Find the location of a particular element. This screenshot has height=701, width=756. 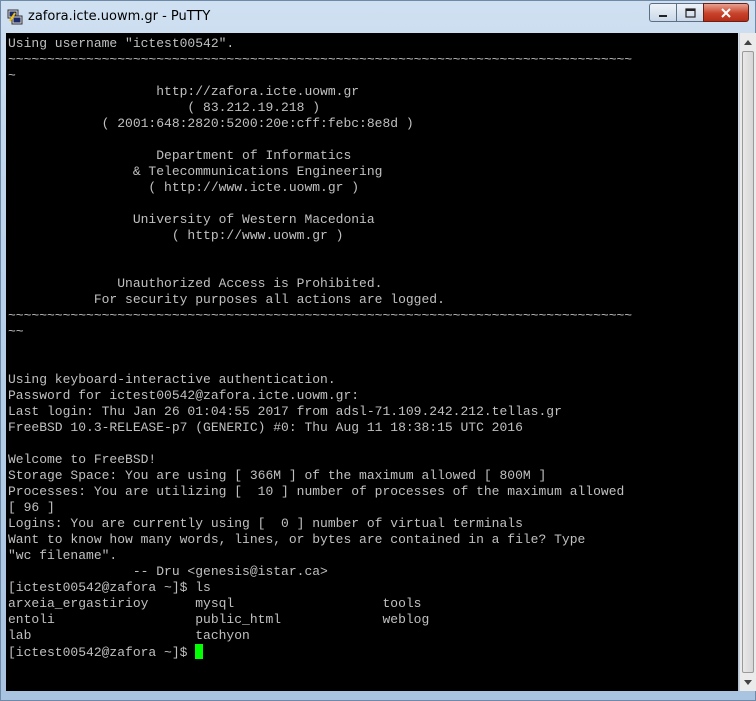

terminal-line: Using username "ictest00542". is located at coordinates (121, 43).